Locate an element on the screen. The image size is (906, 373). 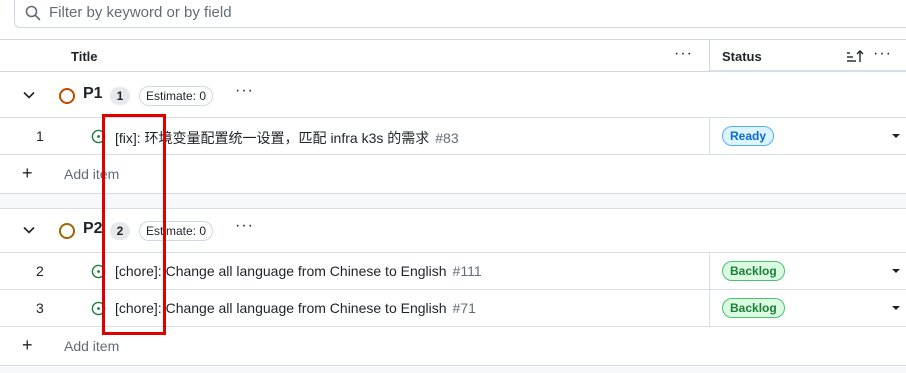
group-name: P2 is located at coordinates (93, 228).